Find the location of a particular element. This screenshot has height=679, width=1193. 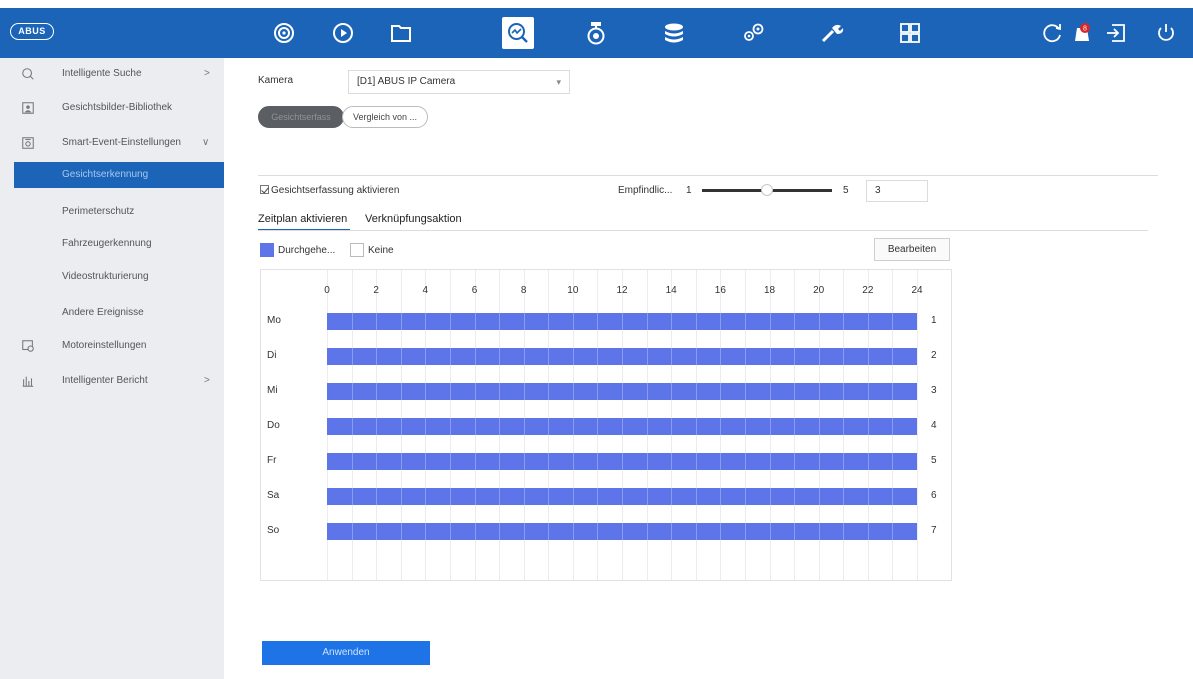

sidebar-item-face-detection: Gesichtserkennung is located at coordinates (119, 175).